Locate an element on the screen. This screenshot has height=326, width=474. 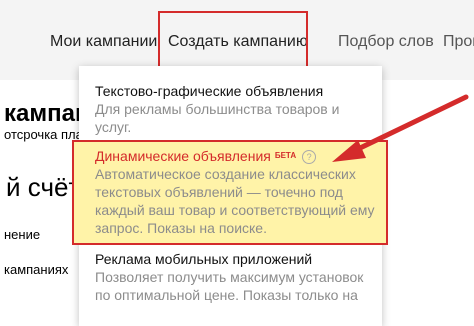
annotation-arrow-icon is located at coordinates (400, 128).